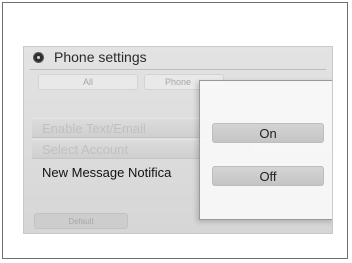 Image resolution: width=352 pixels, height=263 pixels. What do you see at coordinates (100, 57) in the screenshot?
I see `page-title: Phone settings` at bounding box center [100, 57].